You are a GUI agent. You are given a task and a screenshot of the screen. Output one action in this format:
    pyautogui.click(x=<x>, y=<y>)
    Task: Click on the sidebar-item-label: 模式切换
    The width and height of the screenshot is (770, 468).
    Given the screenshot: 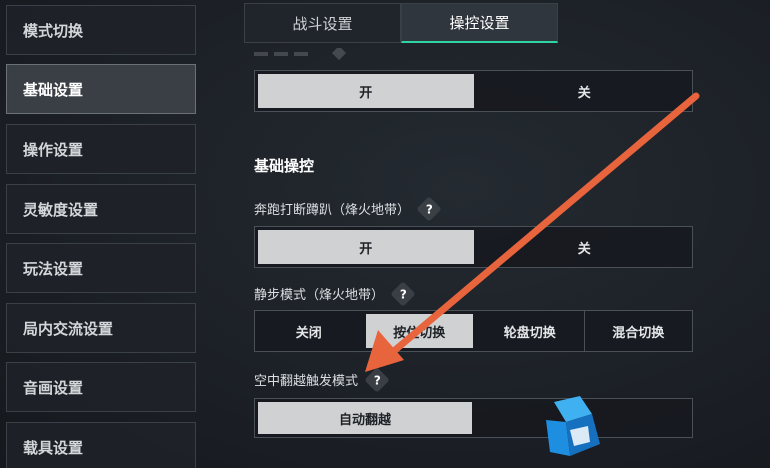 What is the action you would take?
    pyautogui.click(x=53, y=30)
    